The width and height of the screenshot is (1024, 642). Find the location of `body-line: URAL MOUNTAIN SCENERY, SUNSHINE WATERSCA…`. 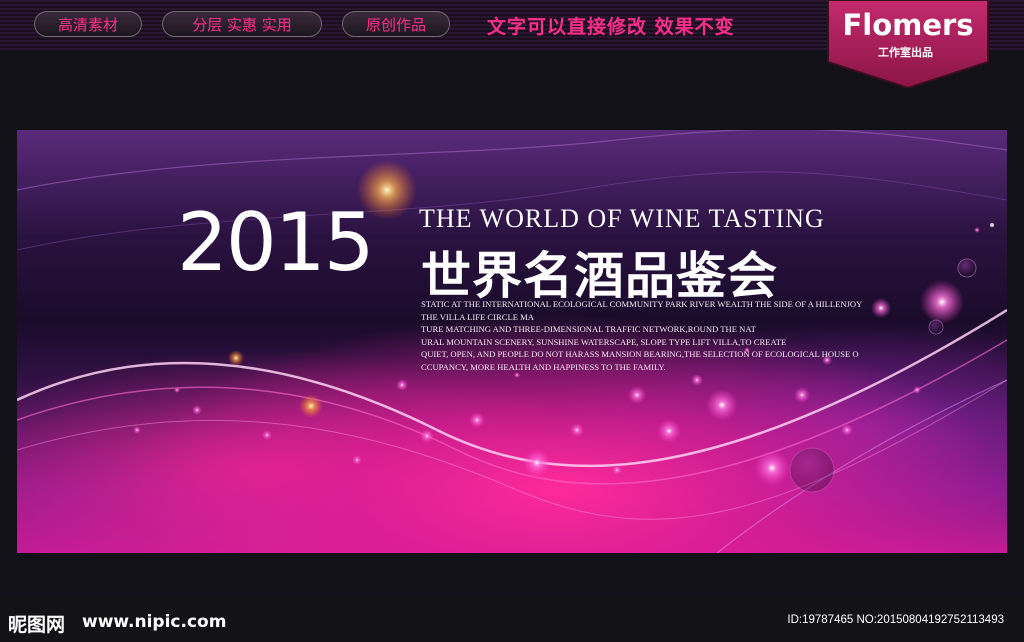

body-line: URAL MOUNTAIN SCENERY, SUNSHINE WATERSCA… is located at coordinates (604, 341).